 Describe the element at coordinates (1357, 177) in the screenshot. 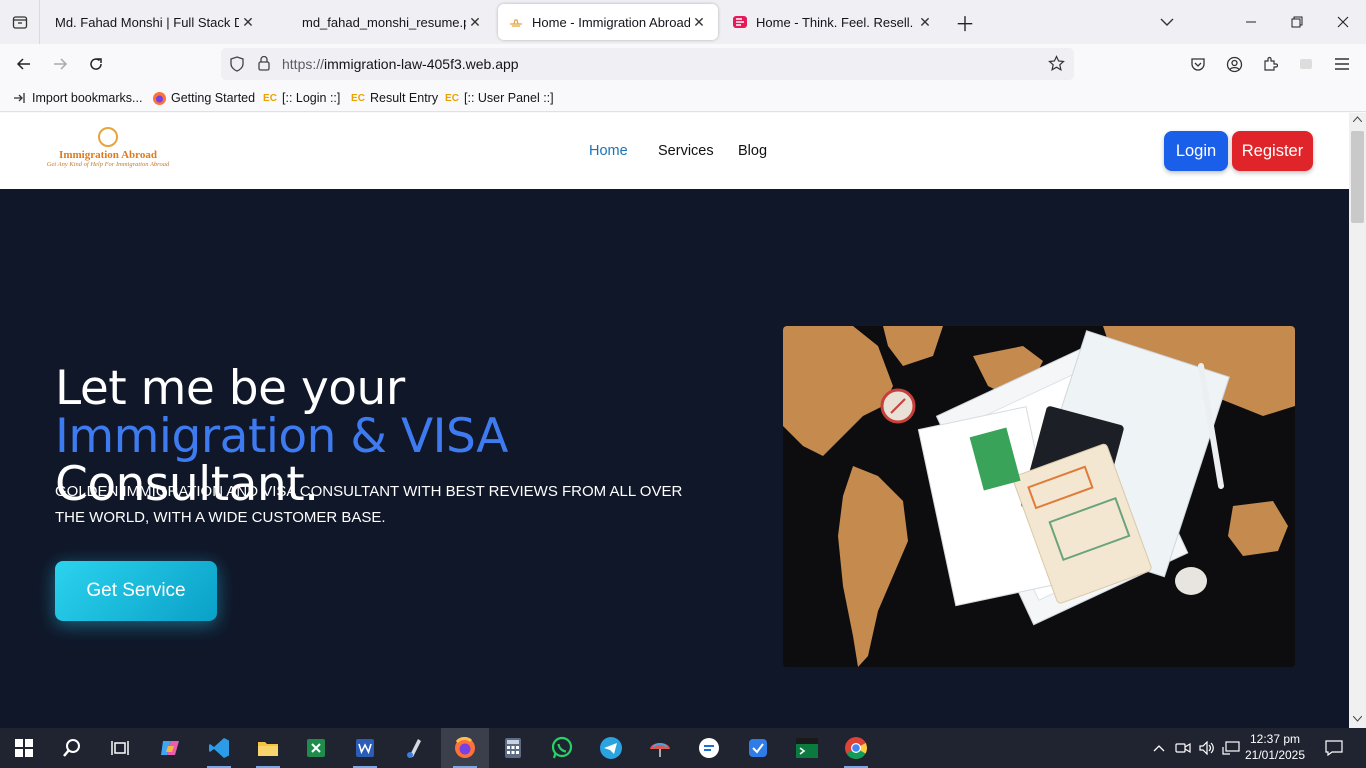

I see `scroll-thumb` at that location.